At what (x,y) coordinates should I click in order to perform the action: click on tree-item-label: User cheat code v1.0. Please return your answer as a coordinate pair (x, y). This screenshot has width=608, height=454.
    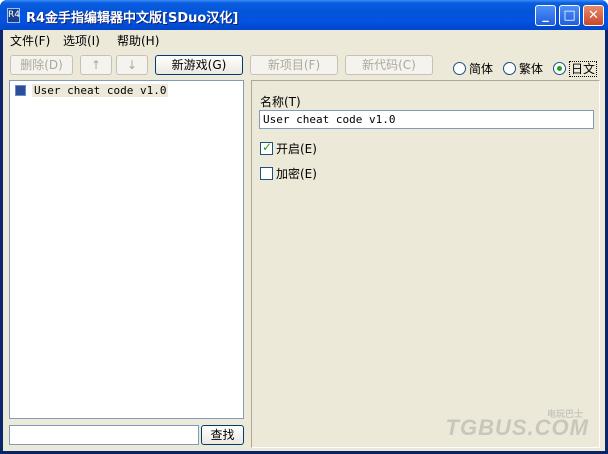
    Looking at the image, I should click on (100, 90).